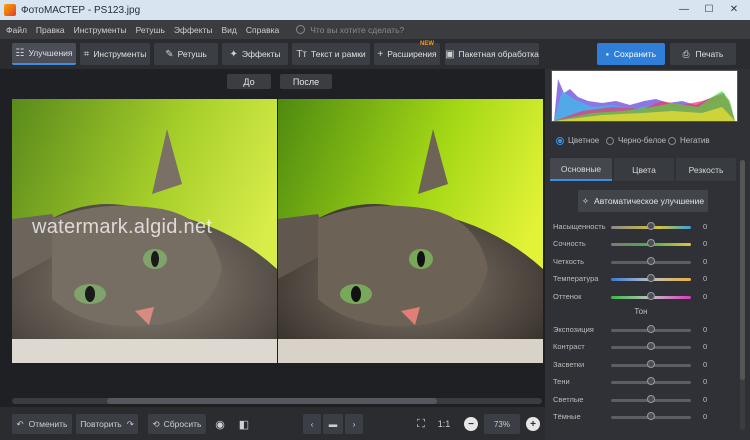 This screenshot has height=440, width=750. Describe the element at coordinates (579, 226) in the screenshot. I see `slider-label: Насыщенность` at that location.